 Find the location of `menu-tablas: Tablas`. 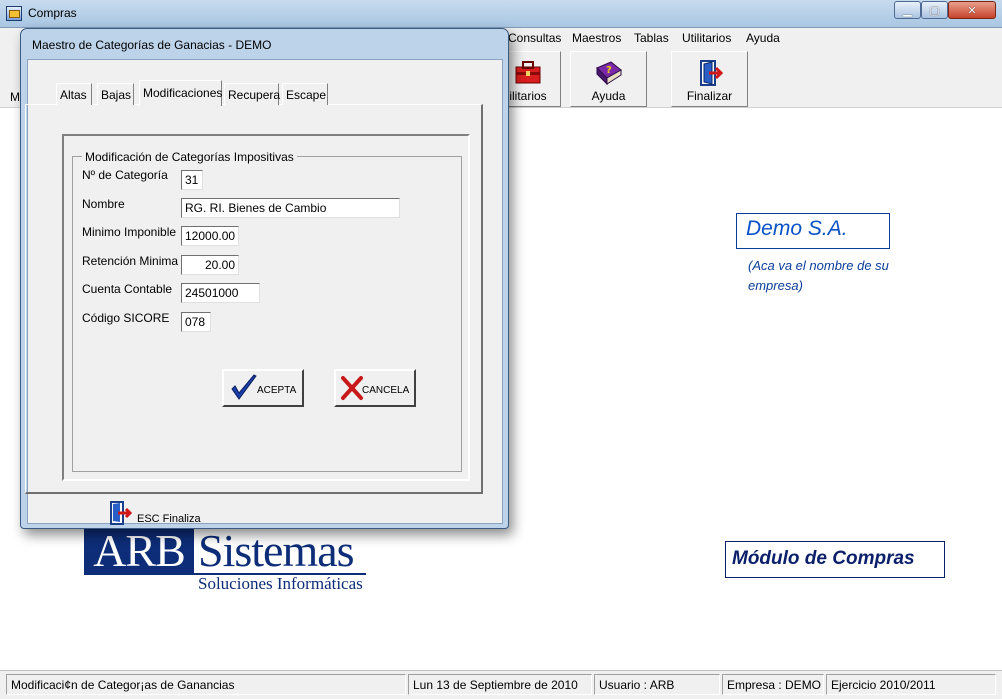

menu-tablas: Tablas is located at coordinates (651, 38).